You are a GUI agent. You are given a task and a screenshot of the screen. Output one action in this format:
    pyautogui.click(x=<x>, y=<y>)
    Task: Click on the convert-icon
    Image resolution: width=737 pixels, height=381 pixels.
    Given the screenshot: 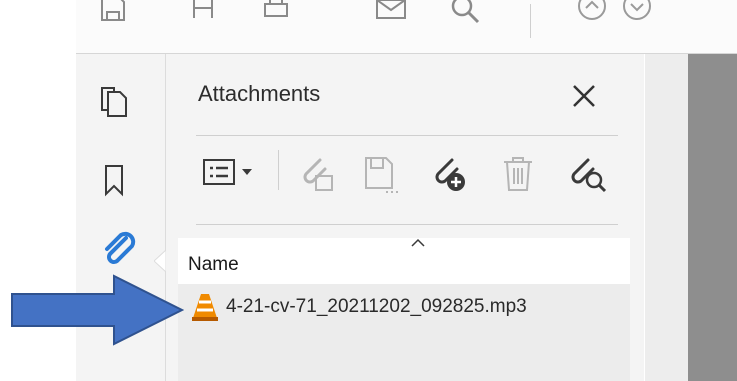 What is the action you would take?
    pyautogui.click(x=203, y=12)
    